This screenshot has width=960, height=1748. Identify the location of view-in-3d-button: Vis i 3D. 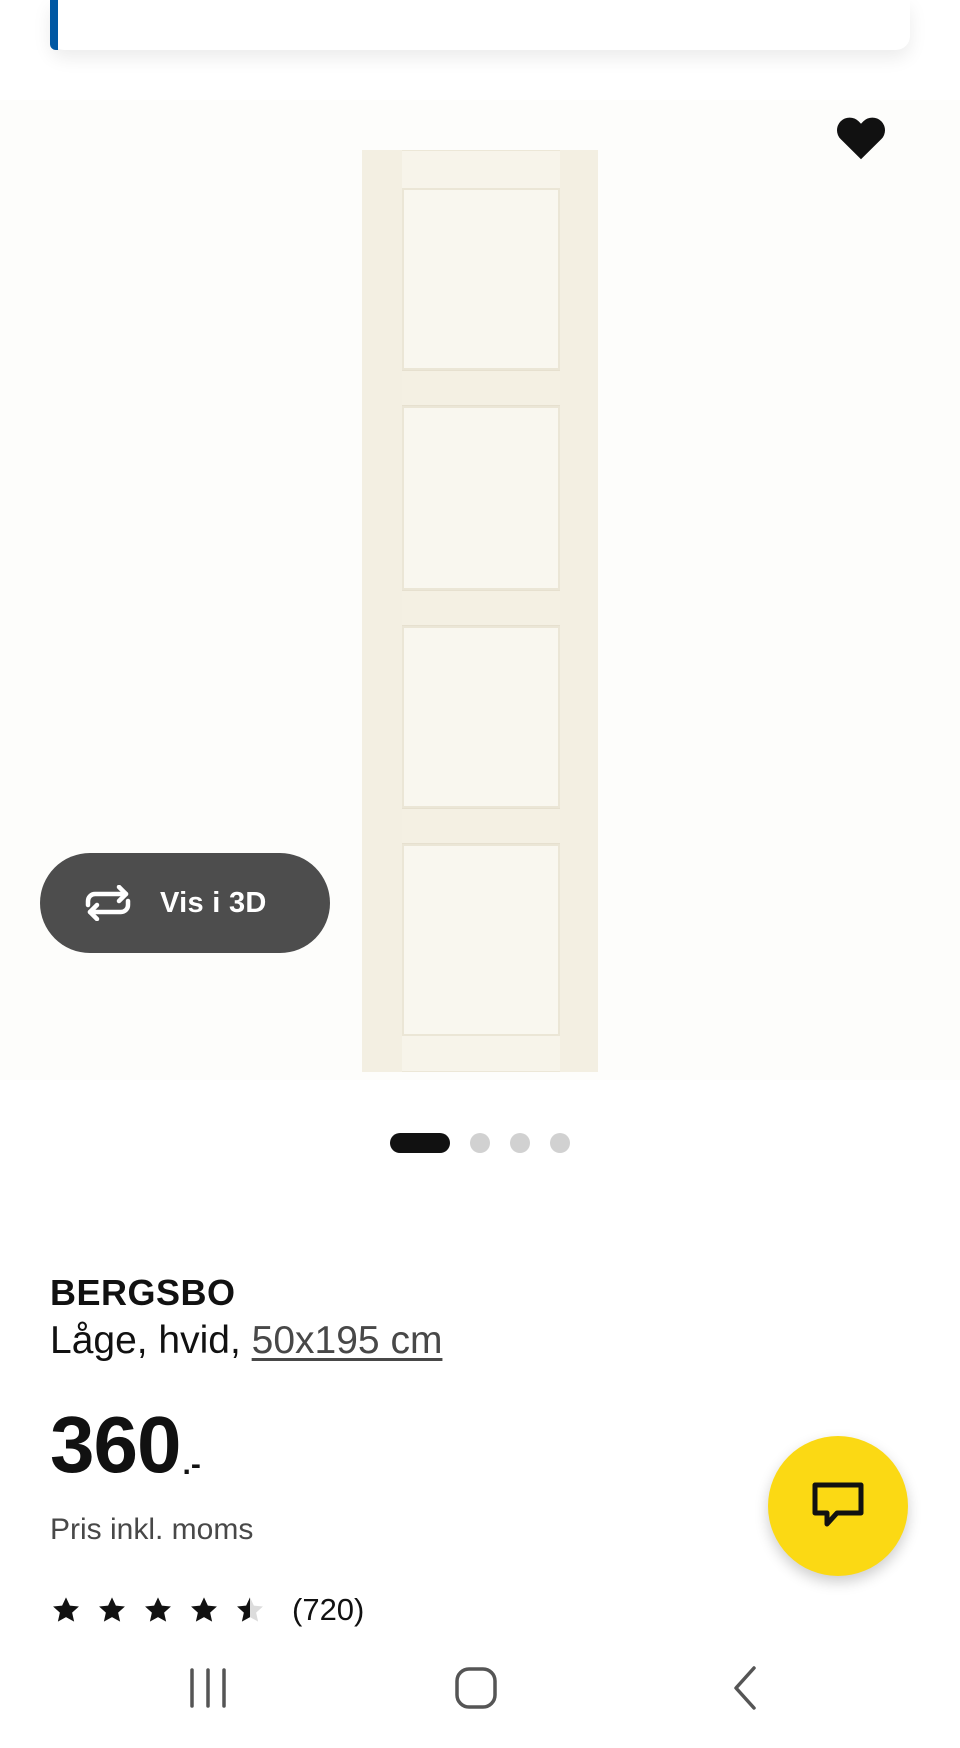
(185, 903).